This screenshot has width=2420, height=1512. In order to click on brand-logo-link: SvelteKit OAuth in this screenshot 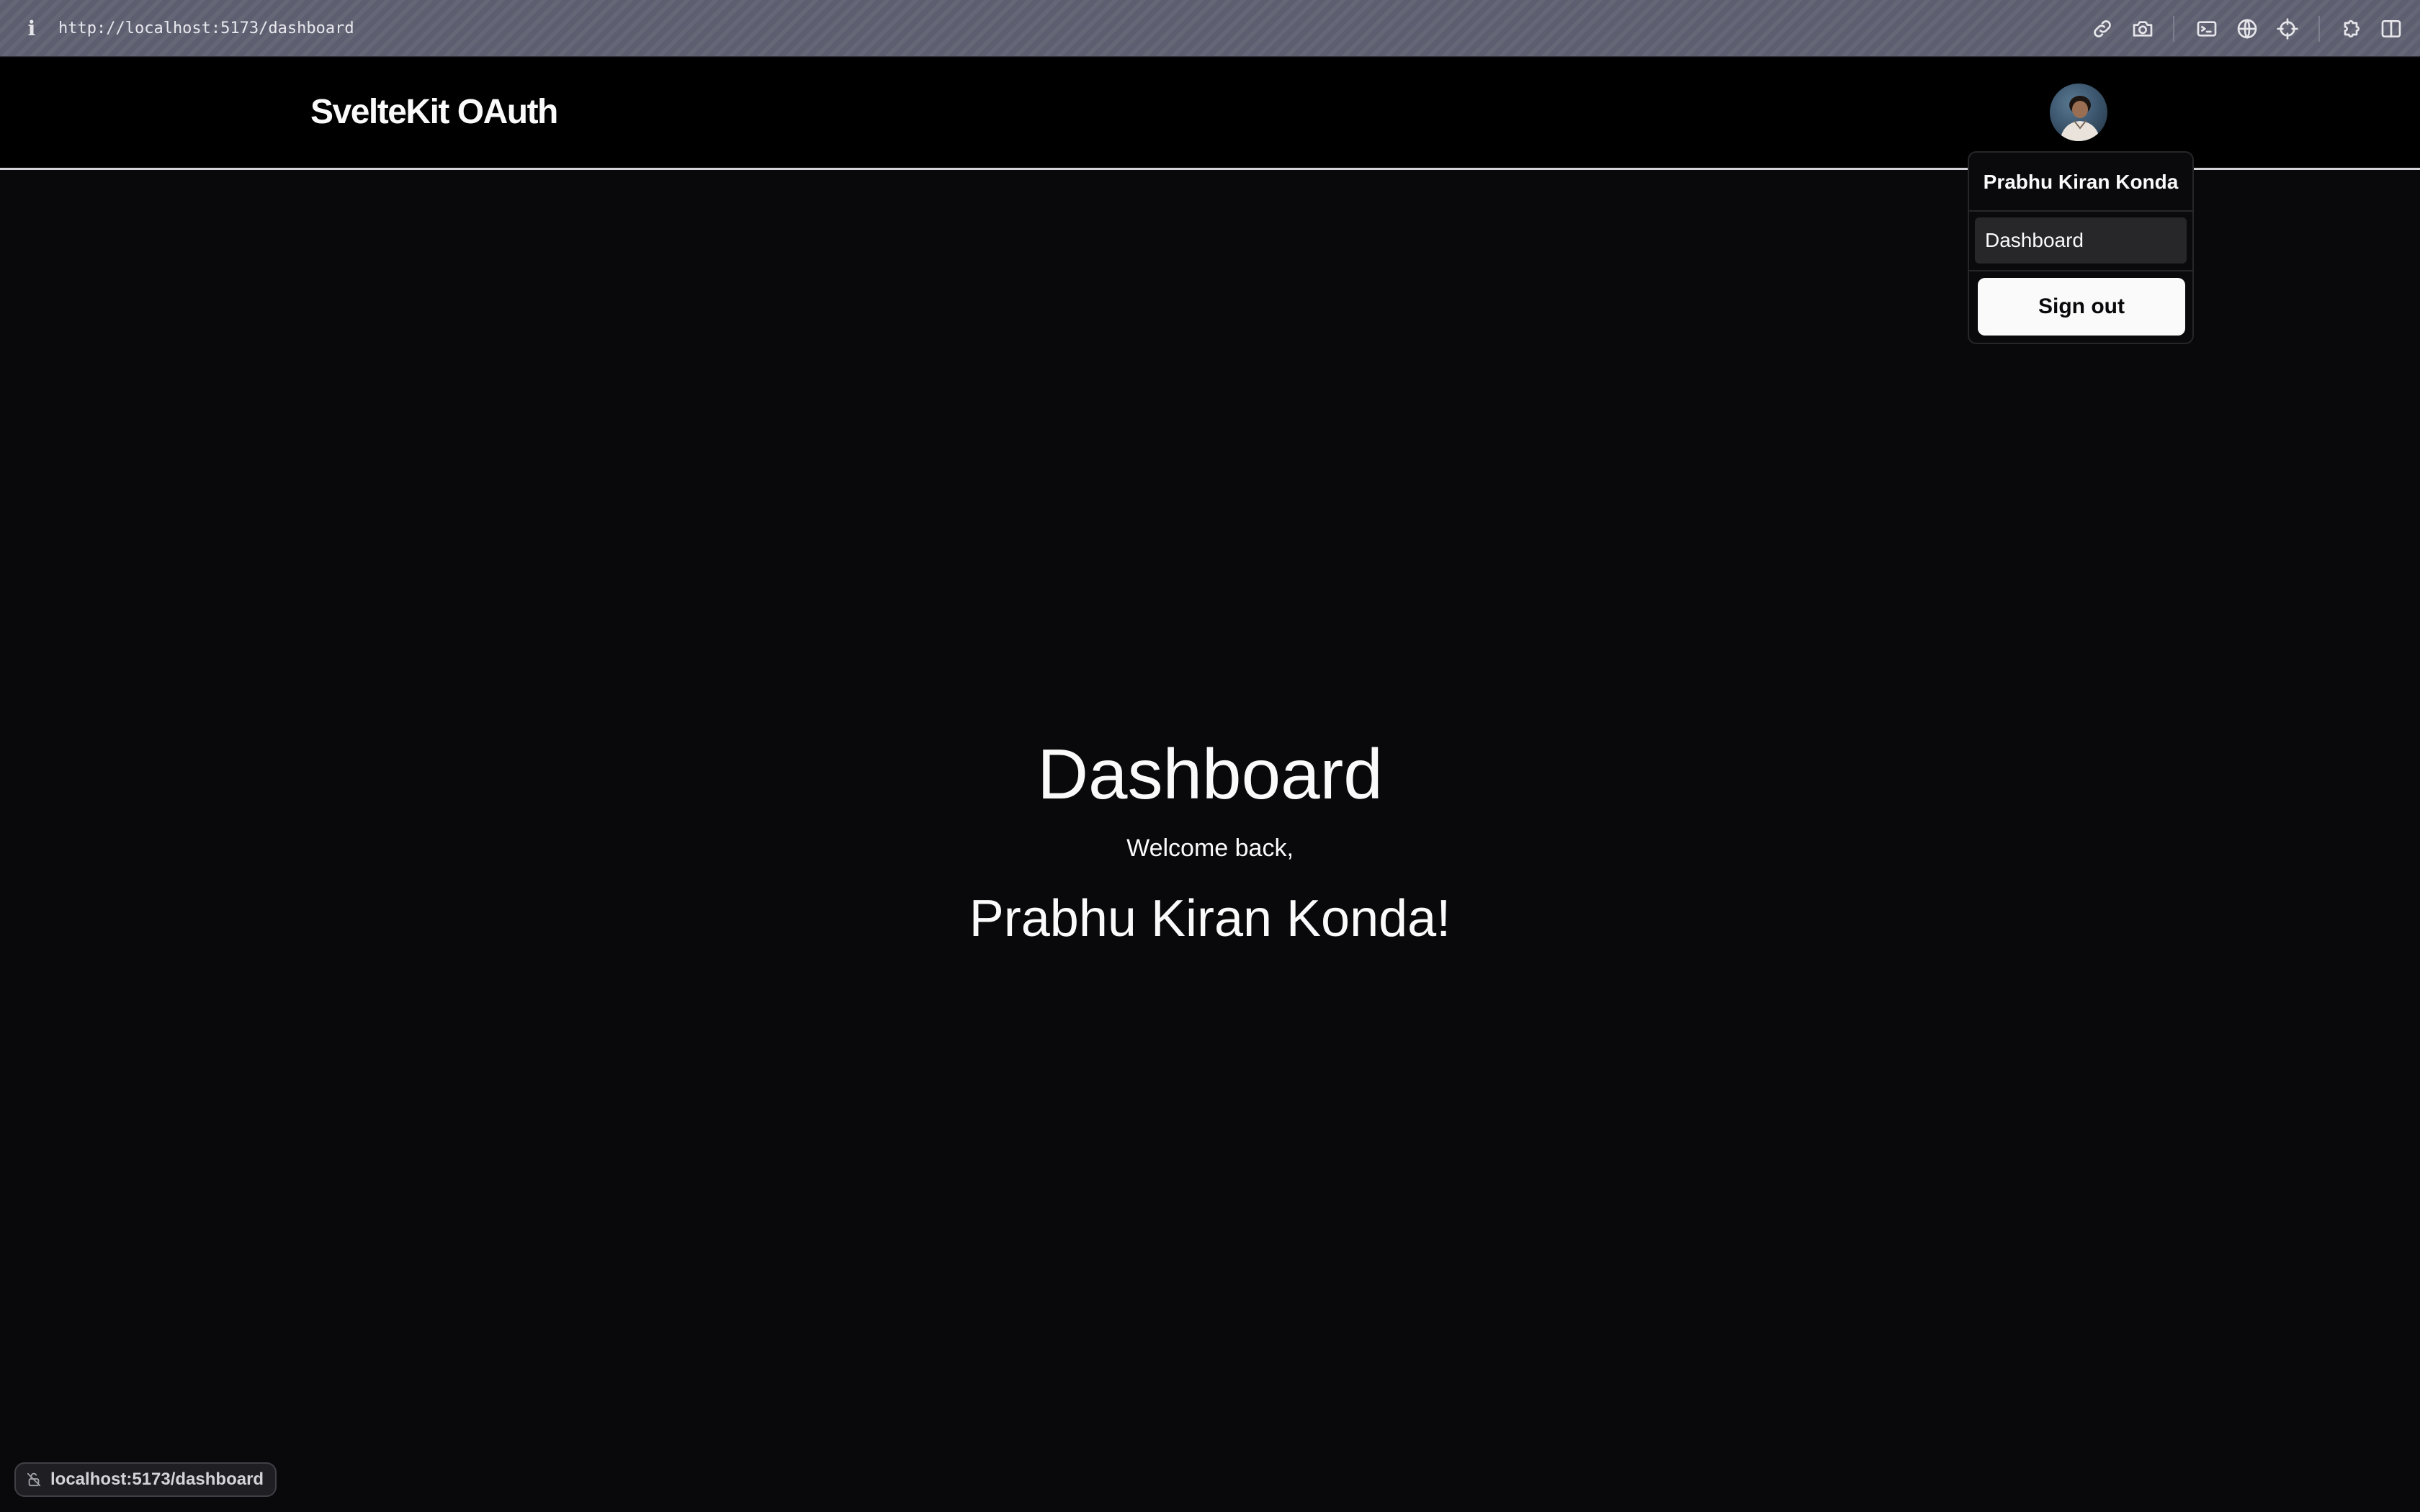, I will do `click(434, 112)`.